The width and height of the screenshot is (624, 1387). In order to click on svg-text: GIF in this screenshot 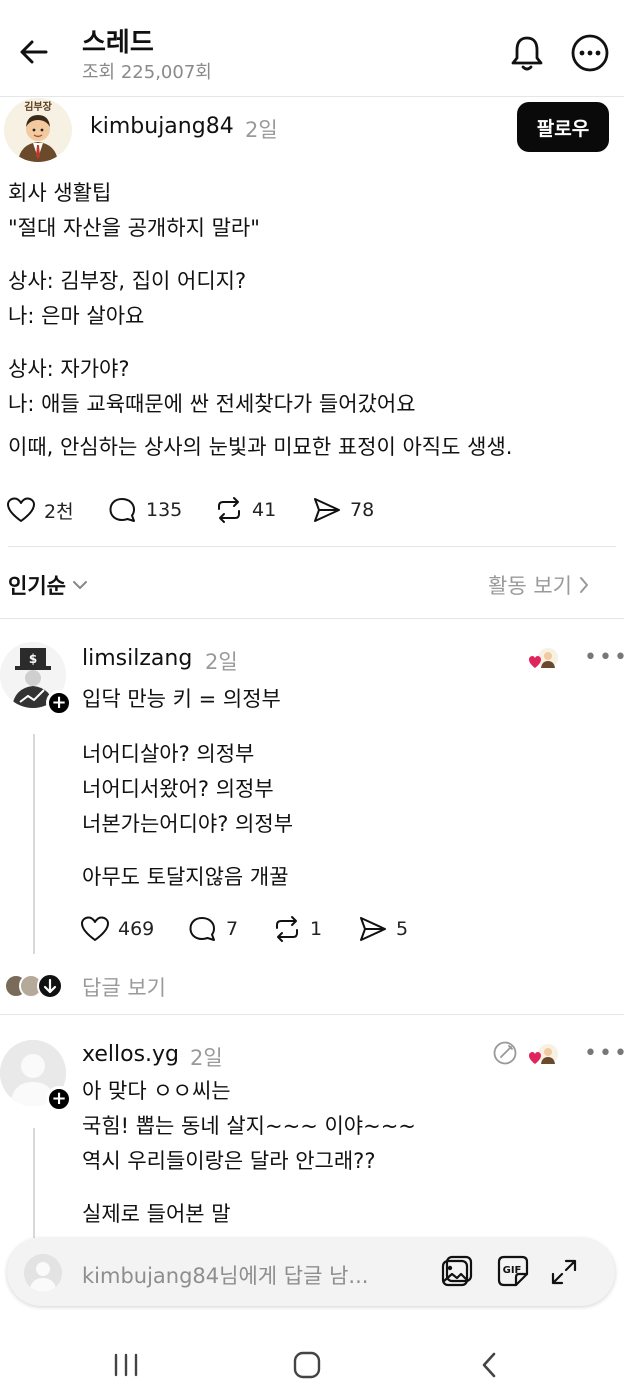, I will do `click(512, 1270)`.